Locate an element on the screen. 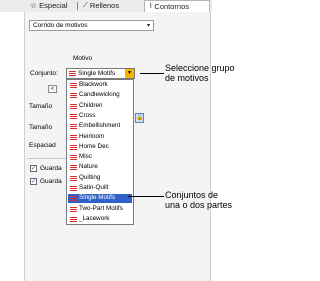 This screenshot has width=320, height=281. contour-icon: ⌇ is located at coordinates (151, 6).